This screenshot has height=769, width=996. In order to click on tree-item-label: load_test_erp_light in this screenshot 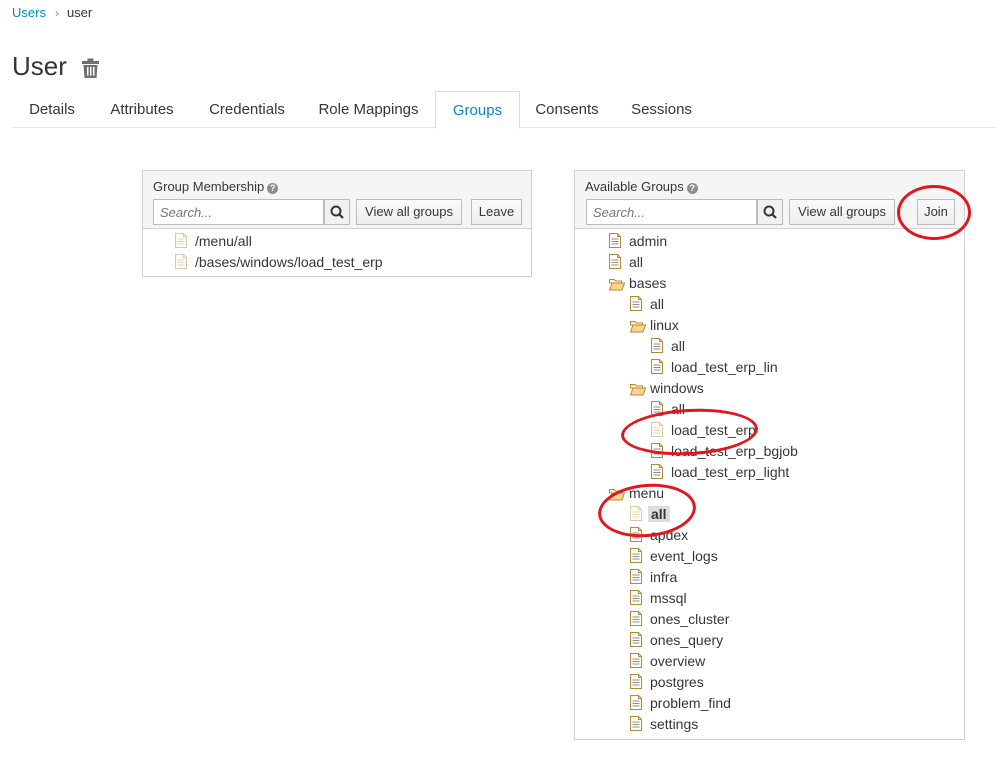, I will do `click(730, 472)`.